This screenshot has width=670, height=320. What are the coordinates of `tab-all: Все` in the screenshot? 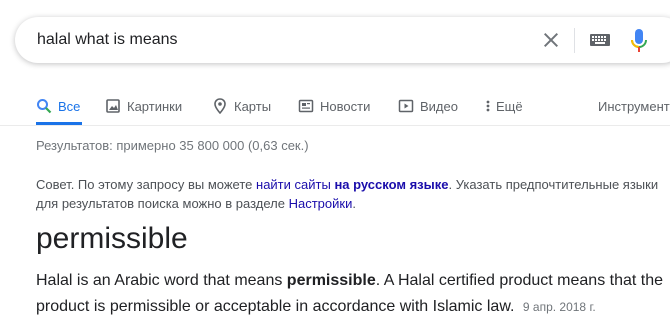 It's located at (58, 106).